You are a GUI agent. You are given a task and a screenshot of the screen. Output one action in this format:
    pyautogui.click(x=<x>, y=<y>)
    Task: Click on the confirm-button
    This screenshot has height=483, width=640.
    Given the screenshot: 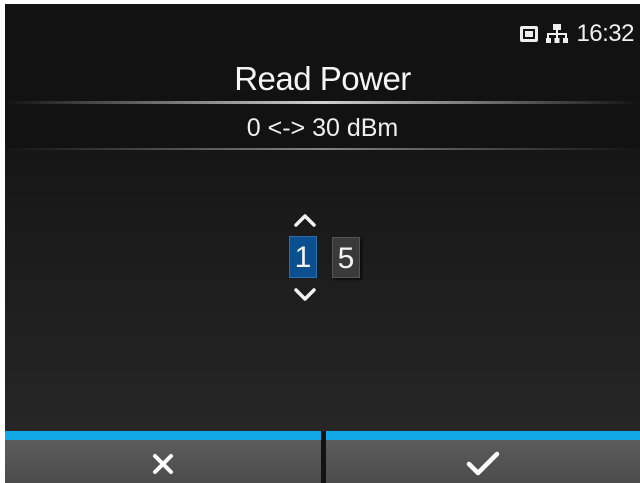 What is the action you would take?
    pyautogui.click(x=483, y=461)
    